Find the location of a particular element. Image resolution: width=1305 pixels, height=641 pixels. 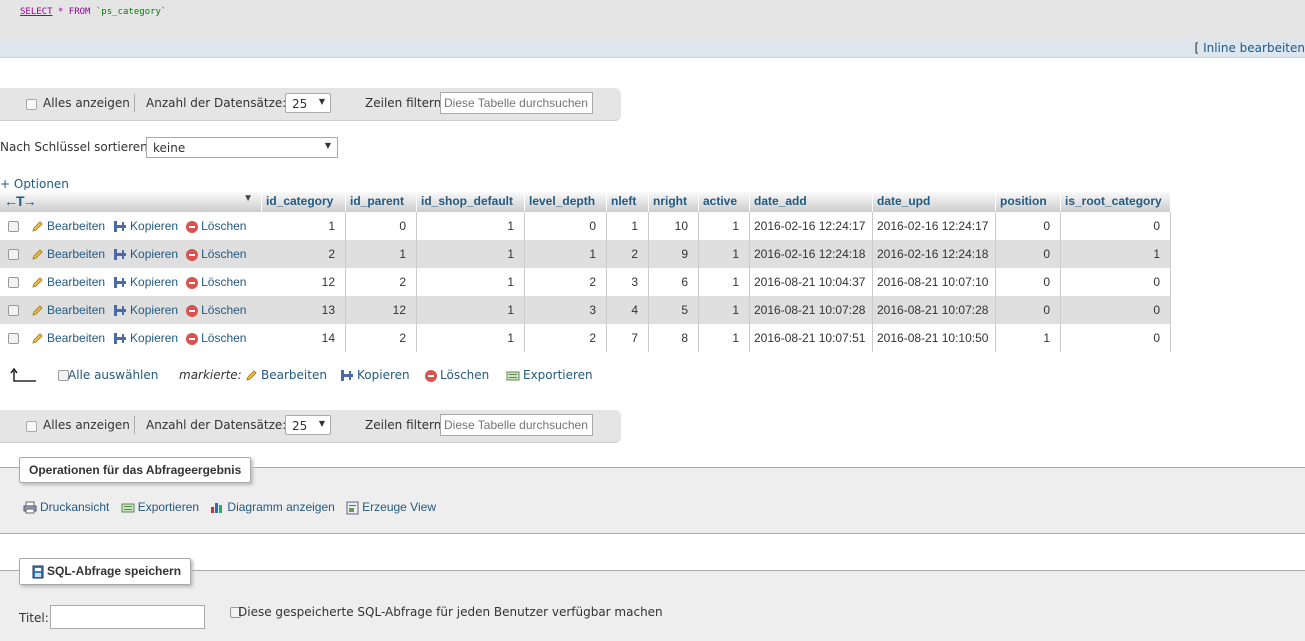

column-header-active: active is located at coordinates (724, 201).